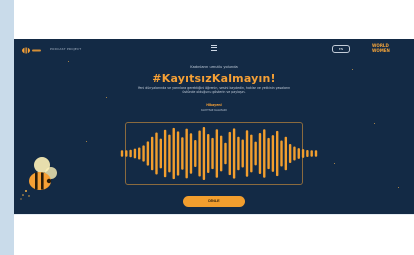  What do you see at coordinates (214, 78) in the screenshot?
I see `hero-hashtag: #KayıtsızKalmayın!` at bounding box center [214, 78].